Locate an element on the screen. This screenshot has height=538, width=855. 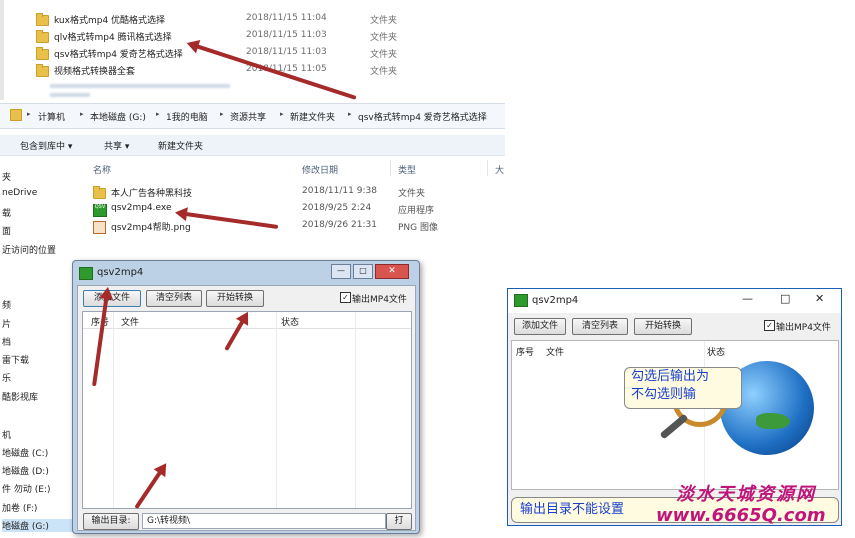
nav-item: 地磁盘 (D:) is located at coordinates (25, 470).